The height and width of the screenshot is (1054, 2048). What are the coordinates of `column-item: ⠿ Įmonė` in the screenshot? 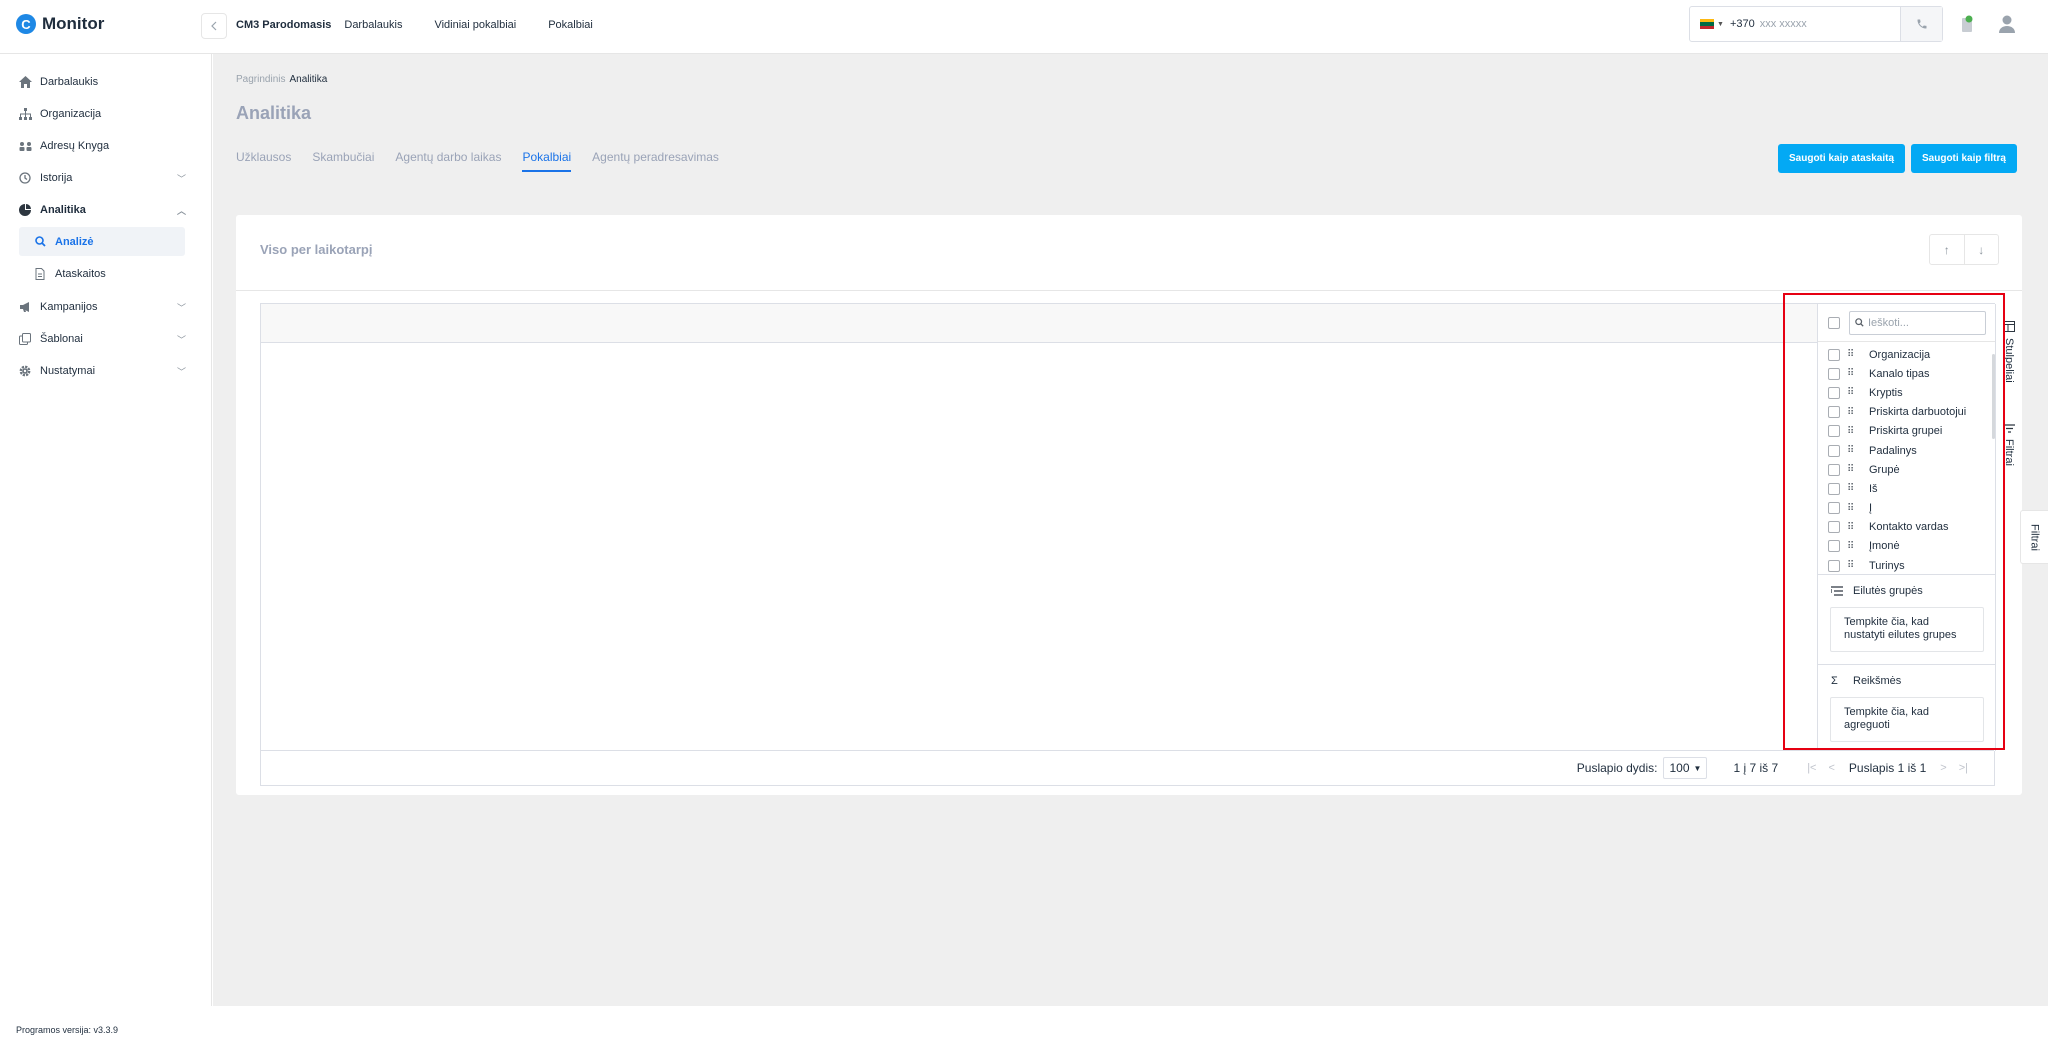 It's located at (1907, 546).